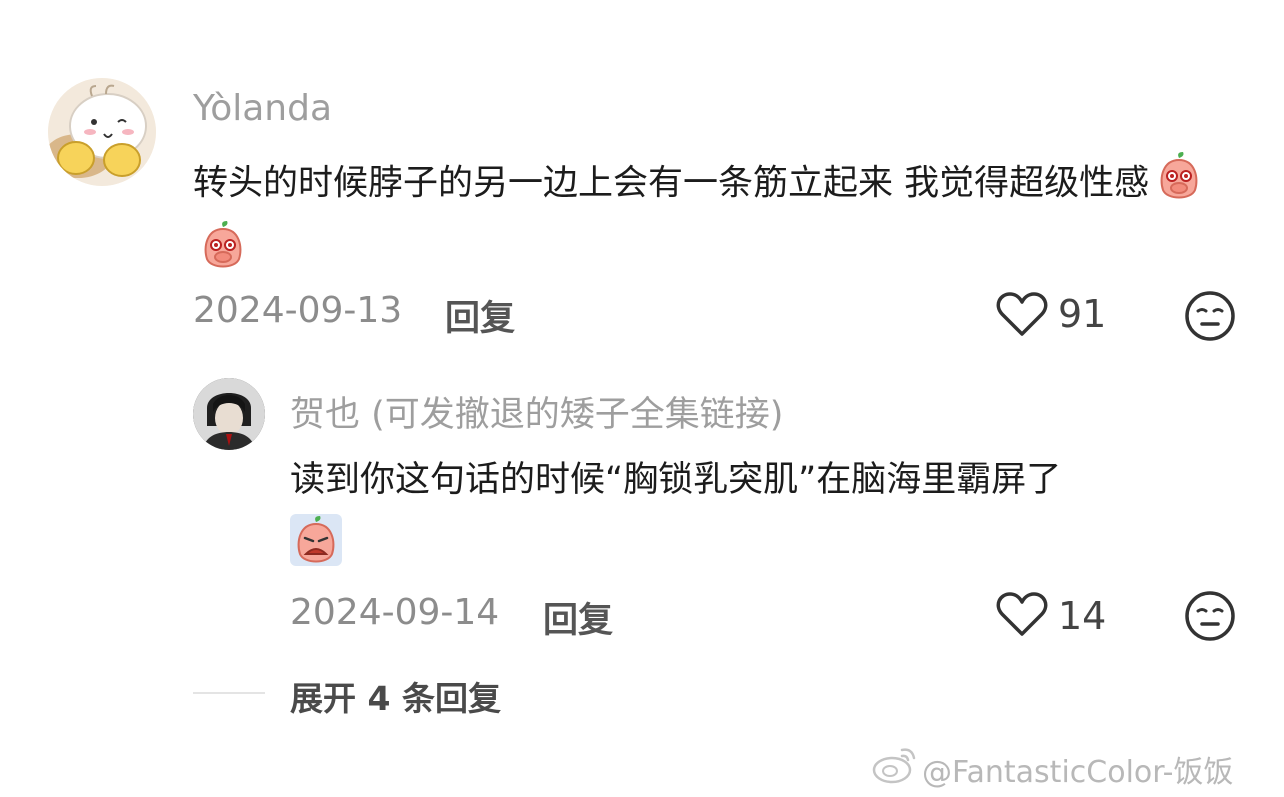 The width and height of the screenshot is (1284, 797). Describe the element at coordinates (1056, 316) in the screenshot. I see `like-button: 91` at that location.